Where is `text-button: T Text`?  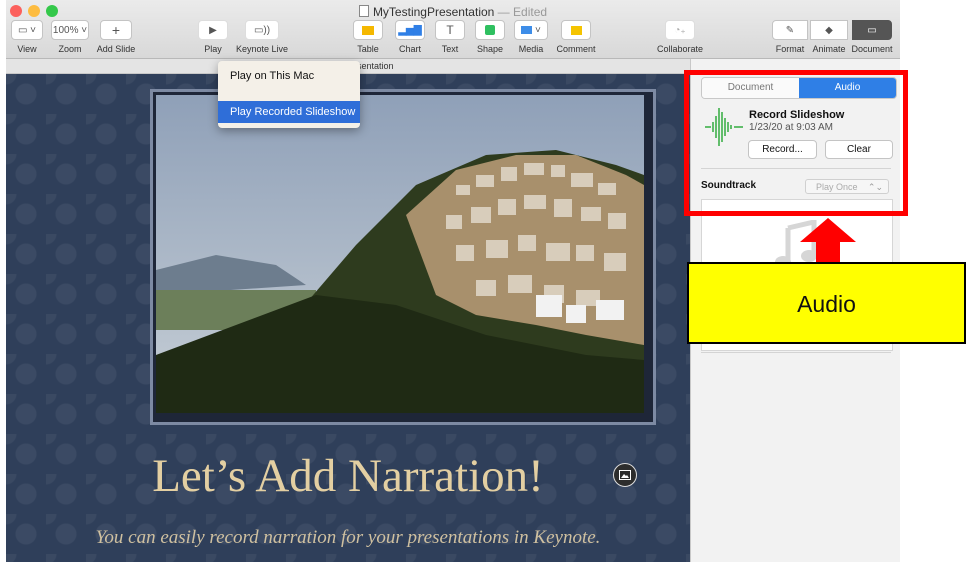 text-button: T Text is located at coordinates (450, 37).